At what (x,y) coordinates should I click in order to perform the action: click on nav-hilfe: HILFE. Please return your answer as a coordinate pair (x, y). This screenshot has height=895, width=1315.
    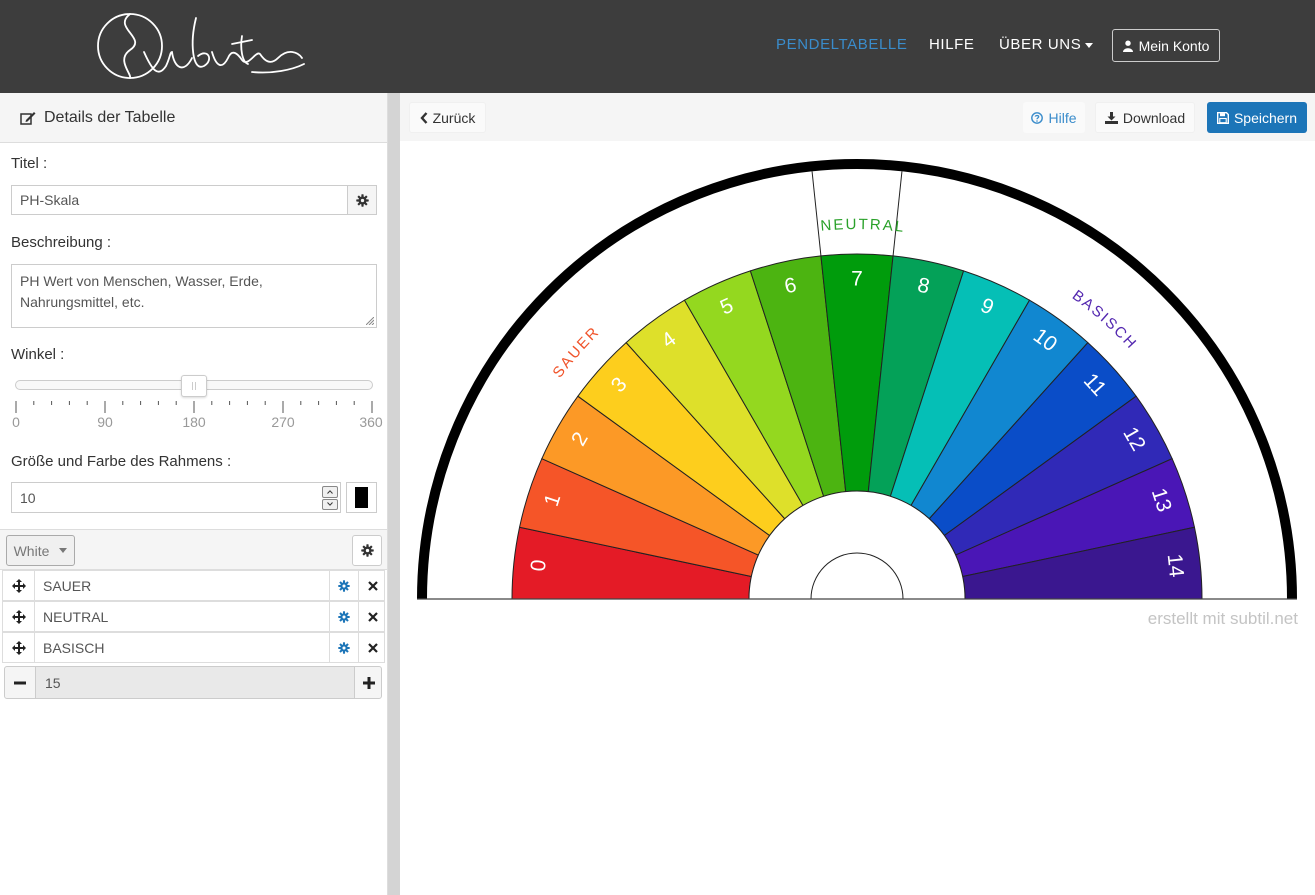
    Looking at the image, I should click on (952, 44).